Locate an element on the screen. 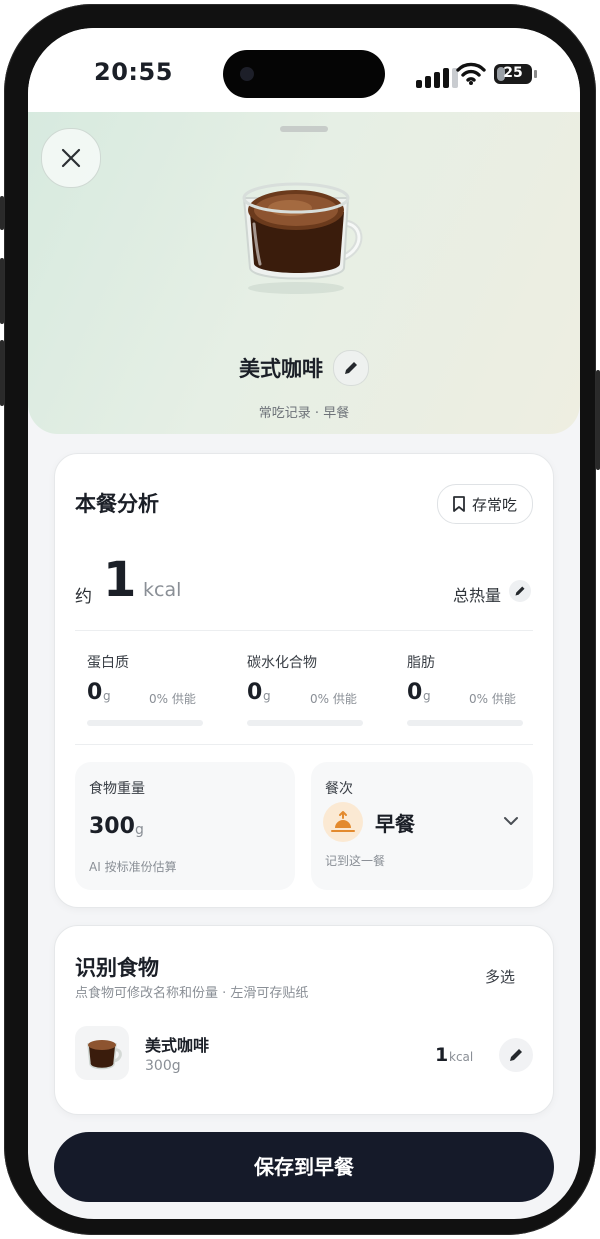 This screenshot has height=1239, width=600. edit-calorie-button is located at coordinates (520, 591).